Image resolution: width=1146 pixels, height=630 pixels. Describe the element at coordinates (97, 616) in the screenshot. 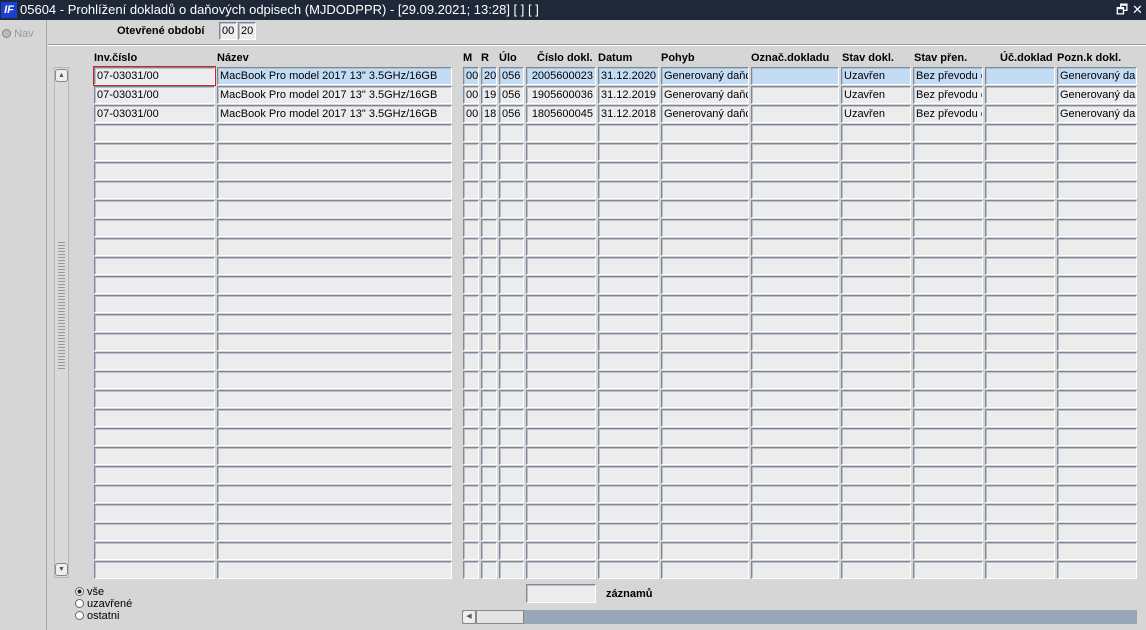

I see `filter-radio-2: ostatni` at that location.